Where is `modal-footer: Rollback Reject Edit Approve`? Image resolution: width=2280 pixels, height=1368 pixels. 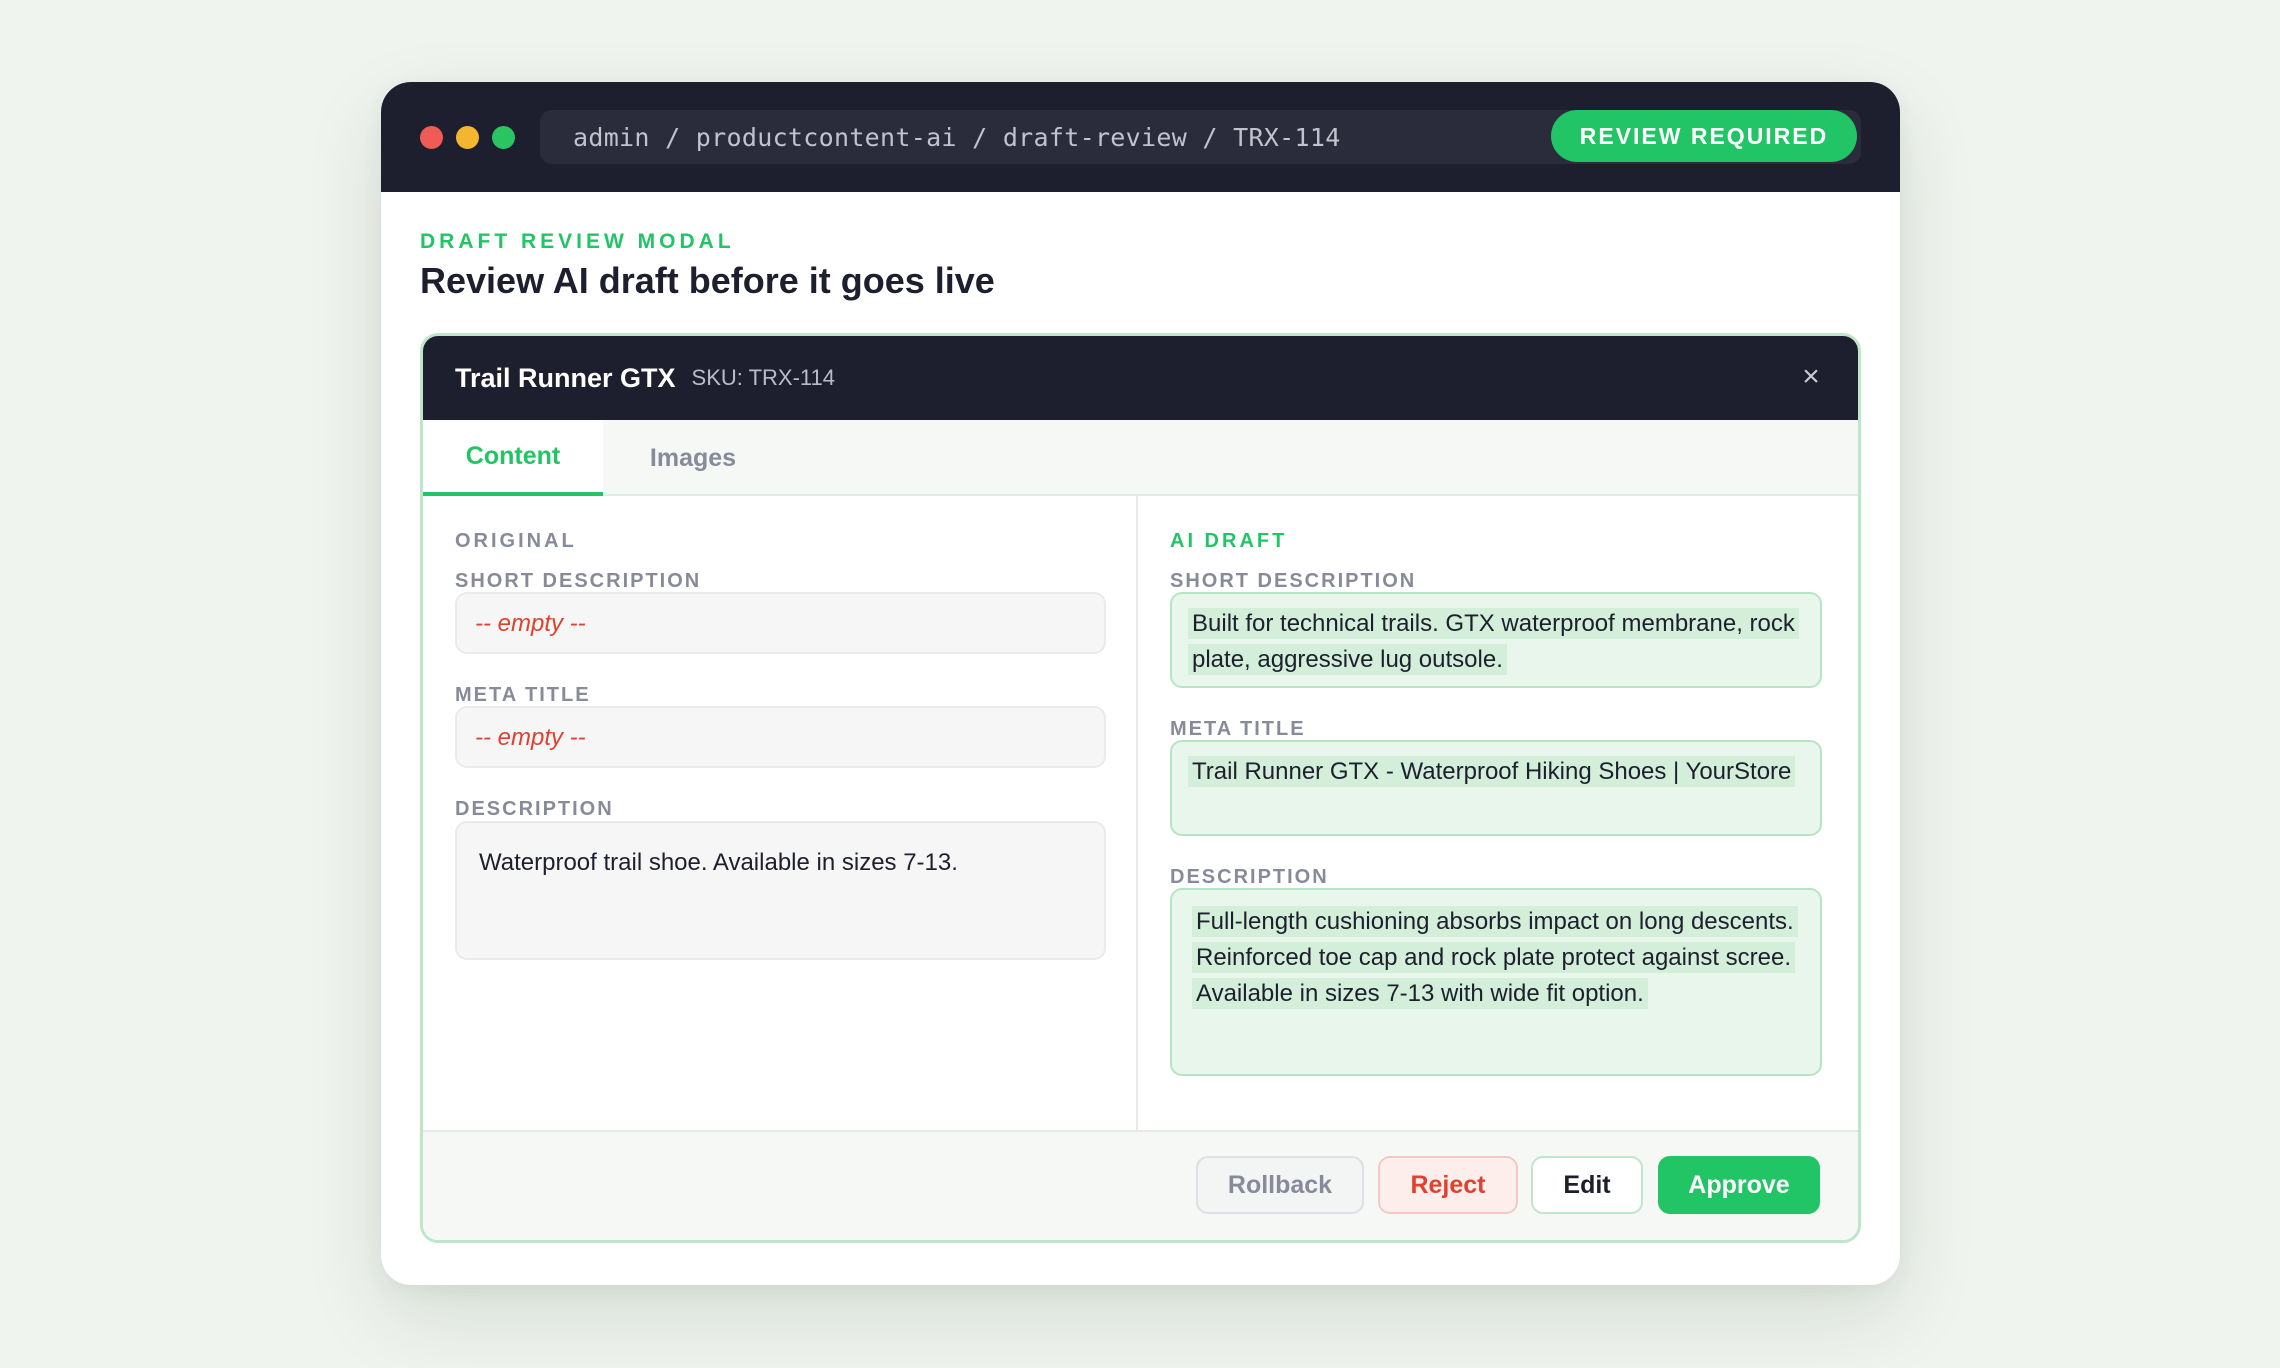 modal-footer: Rollback Reject Edit Approve is located at coordinates (1140, 1185).